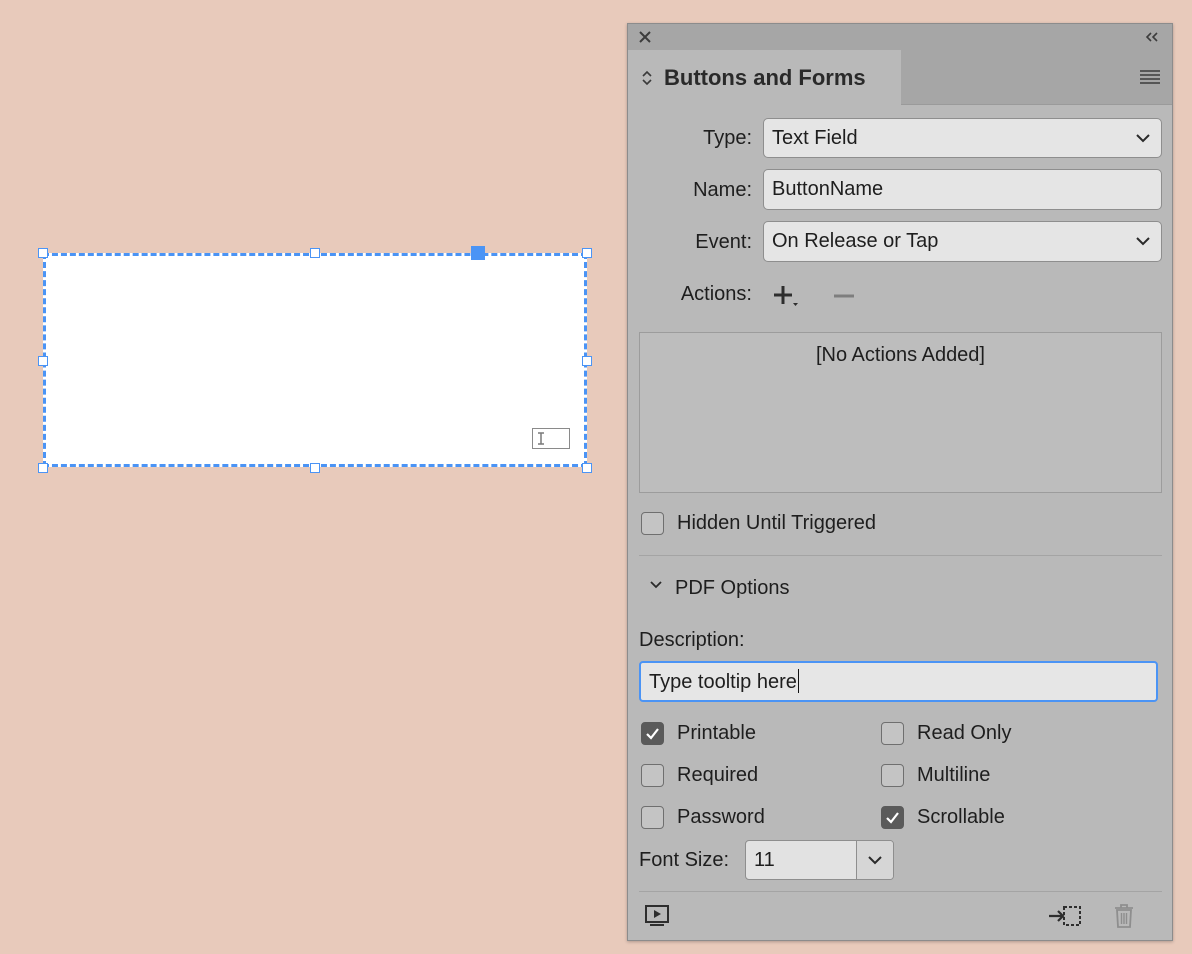  Describe the element at coordinates (892, 775) in the screenshot. I see `multiline-checkbox` at that location.